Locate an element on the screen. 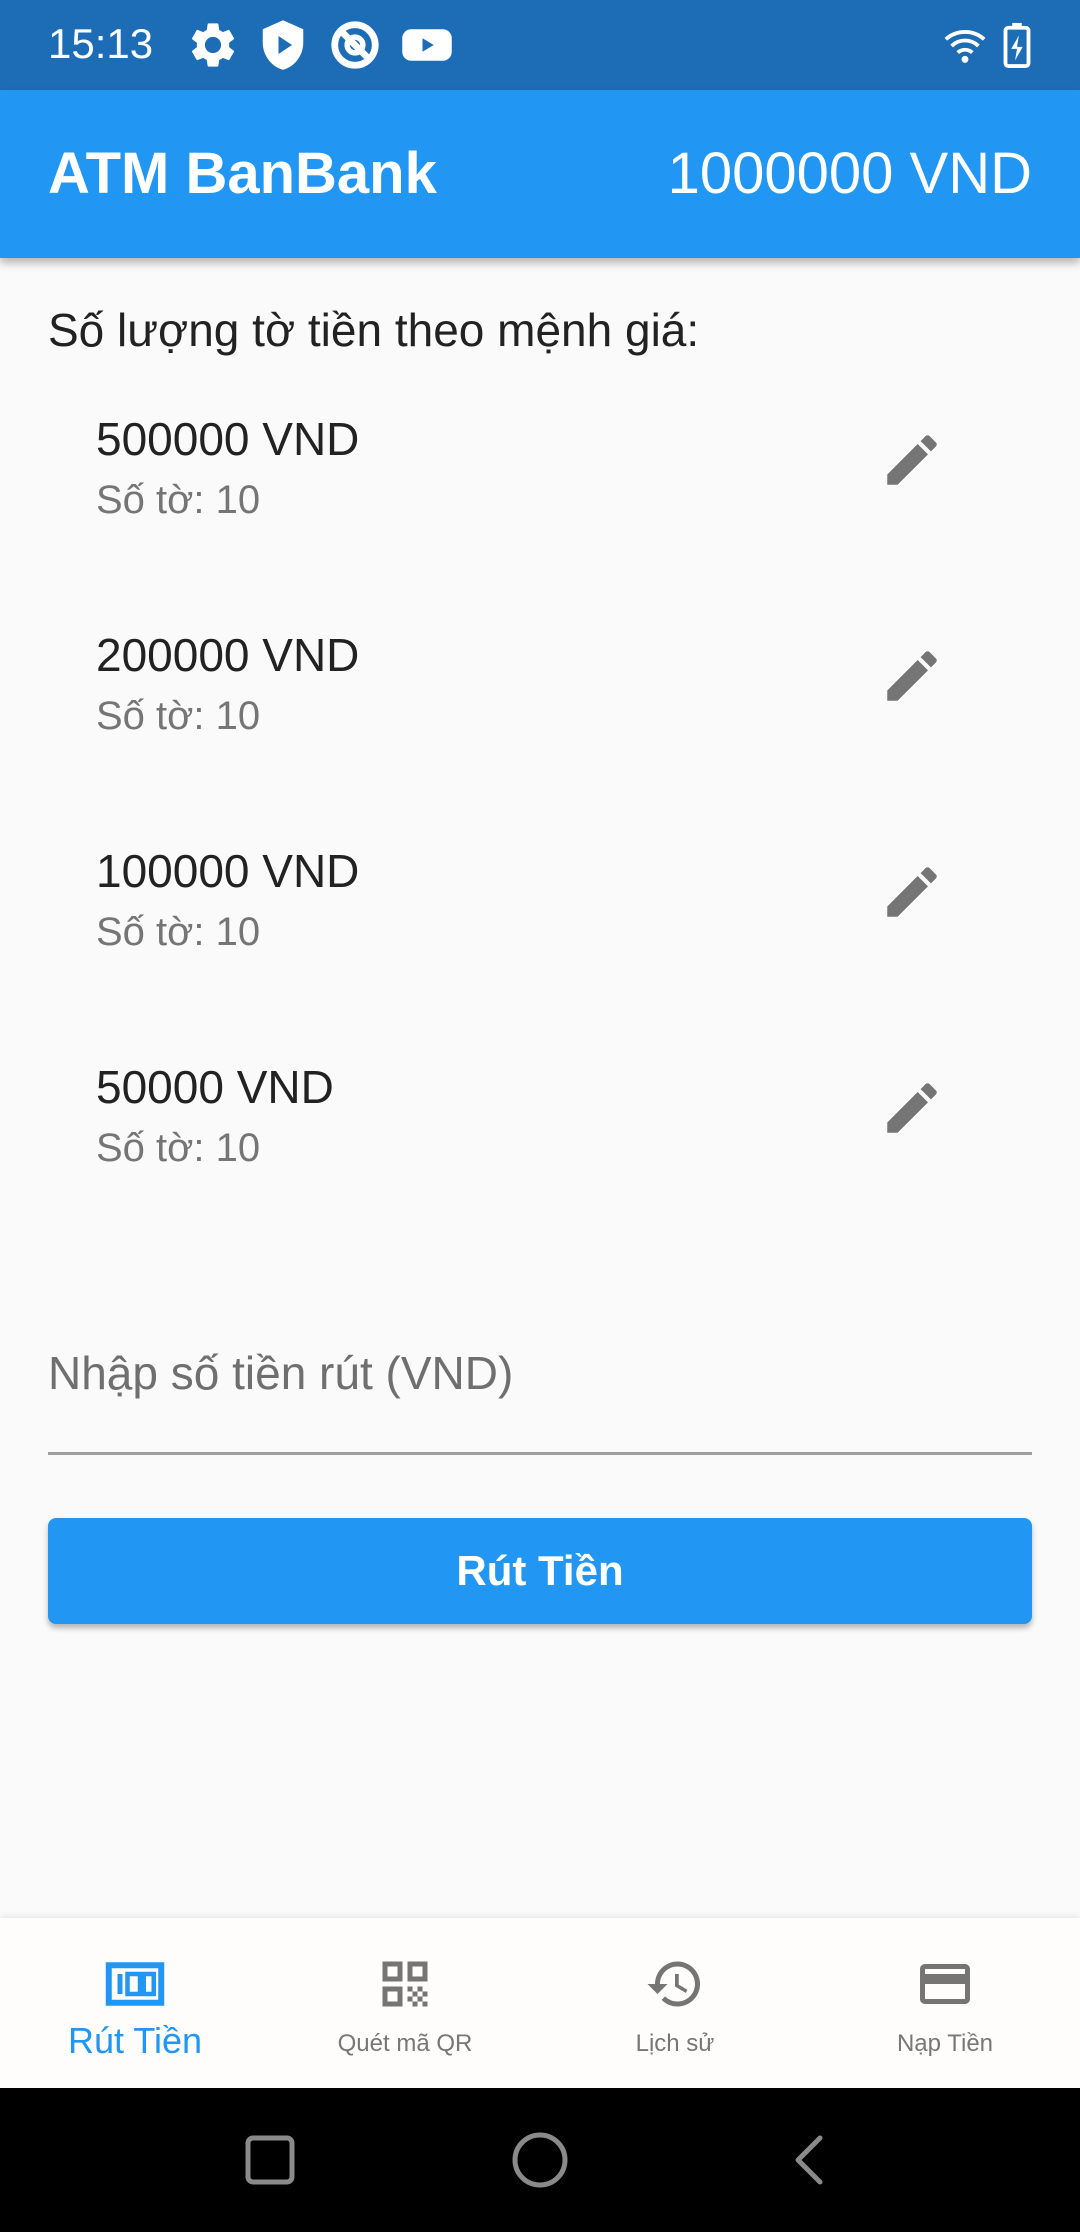 This screenshot has height=2232, width=1080. system-navigation-bar is located at coordinates (540, 2160).